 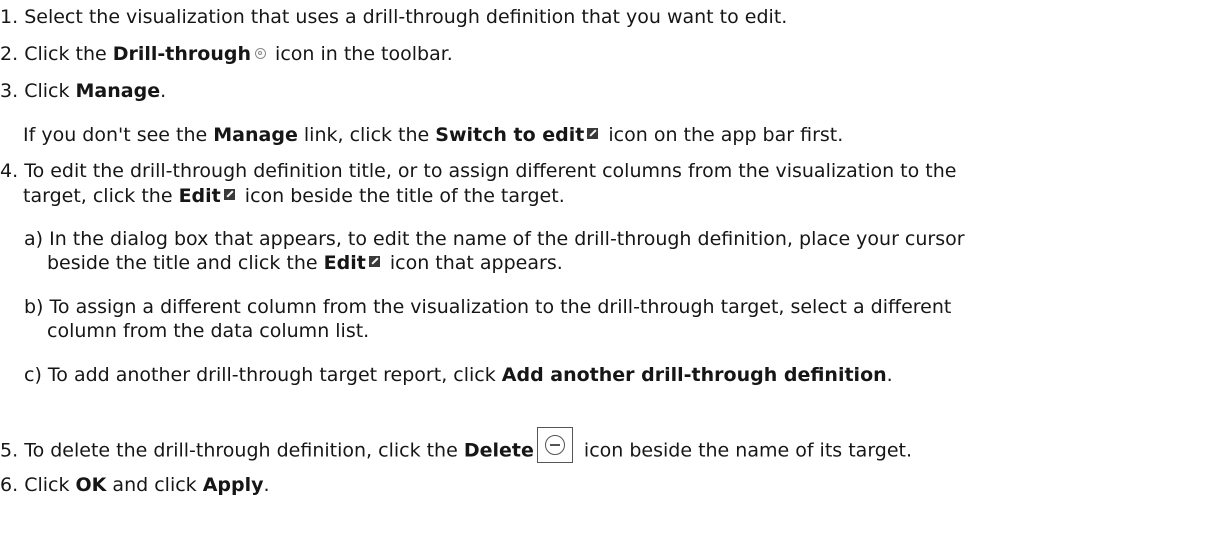 What do you see at coordinates (9, 91) in the screenshot?
I see `step-number: 3.` at bounding box center [9, 91].